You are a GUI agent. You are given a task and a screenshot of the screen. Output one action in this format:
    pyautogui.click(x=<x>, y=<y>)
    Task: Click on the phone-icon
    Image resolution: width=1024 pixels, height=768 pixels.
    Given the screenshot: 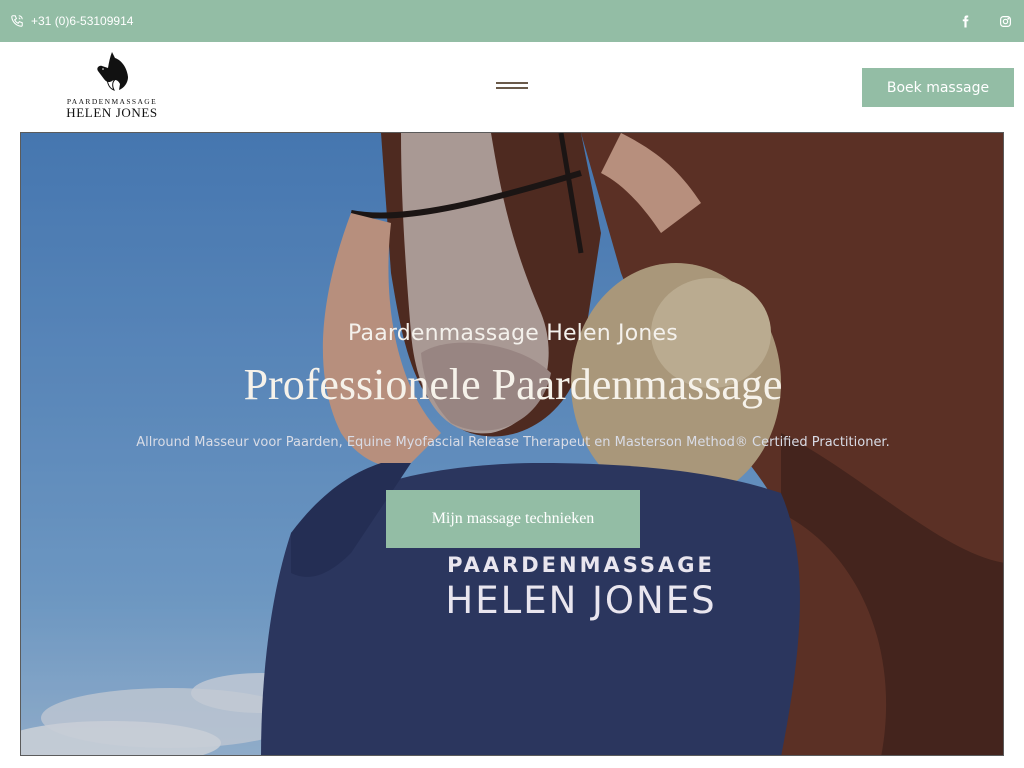 What is the action you would take?
    pyautogui.click(x=17, y=21)
    